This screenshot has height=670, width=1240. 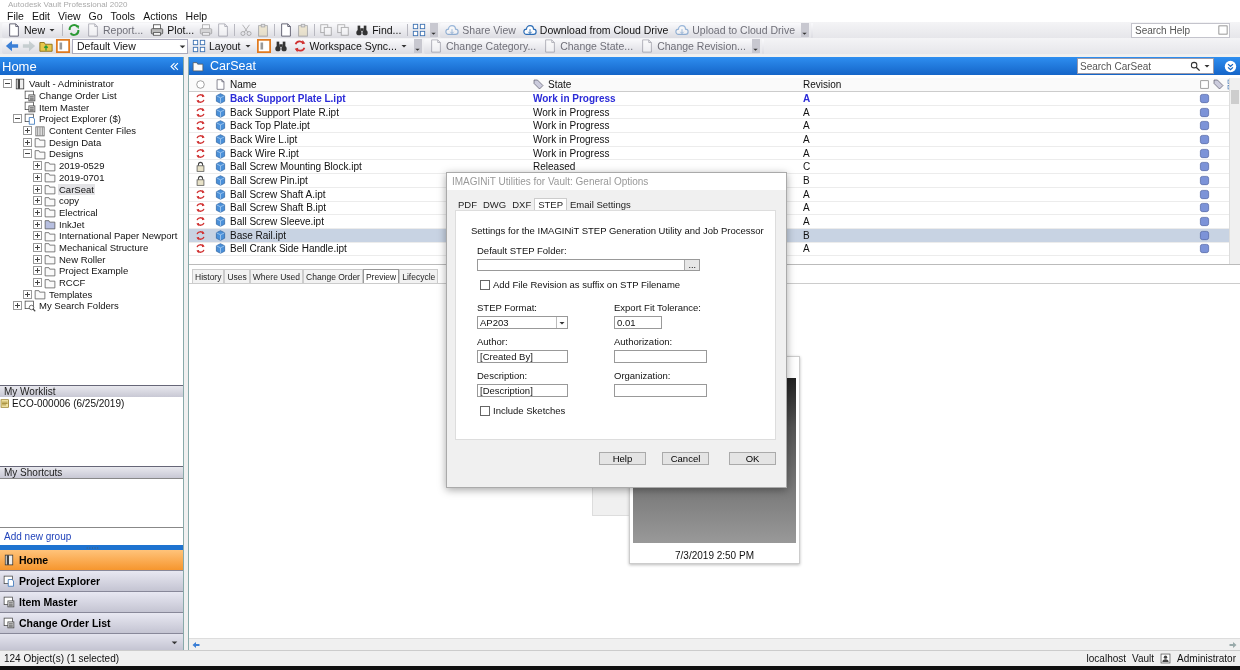 What do you see at coordinates (288, 249) in the screenshot?
I see `file-name: Bell Crank Side Handle.ipt` at bounding box center [288, 249].